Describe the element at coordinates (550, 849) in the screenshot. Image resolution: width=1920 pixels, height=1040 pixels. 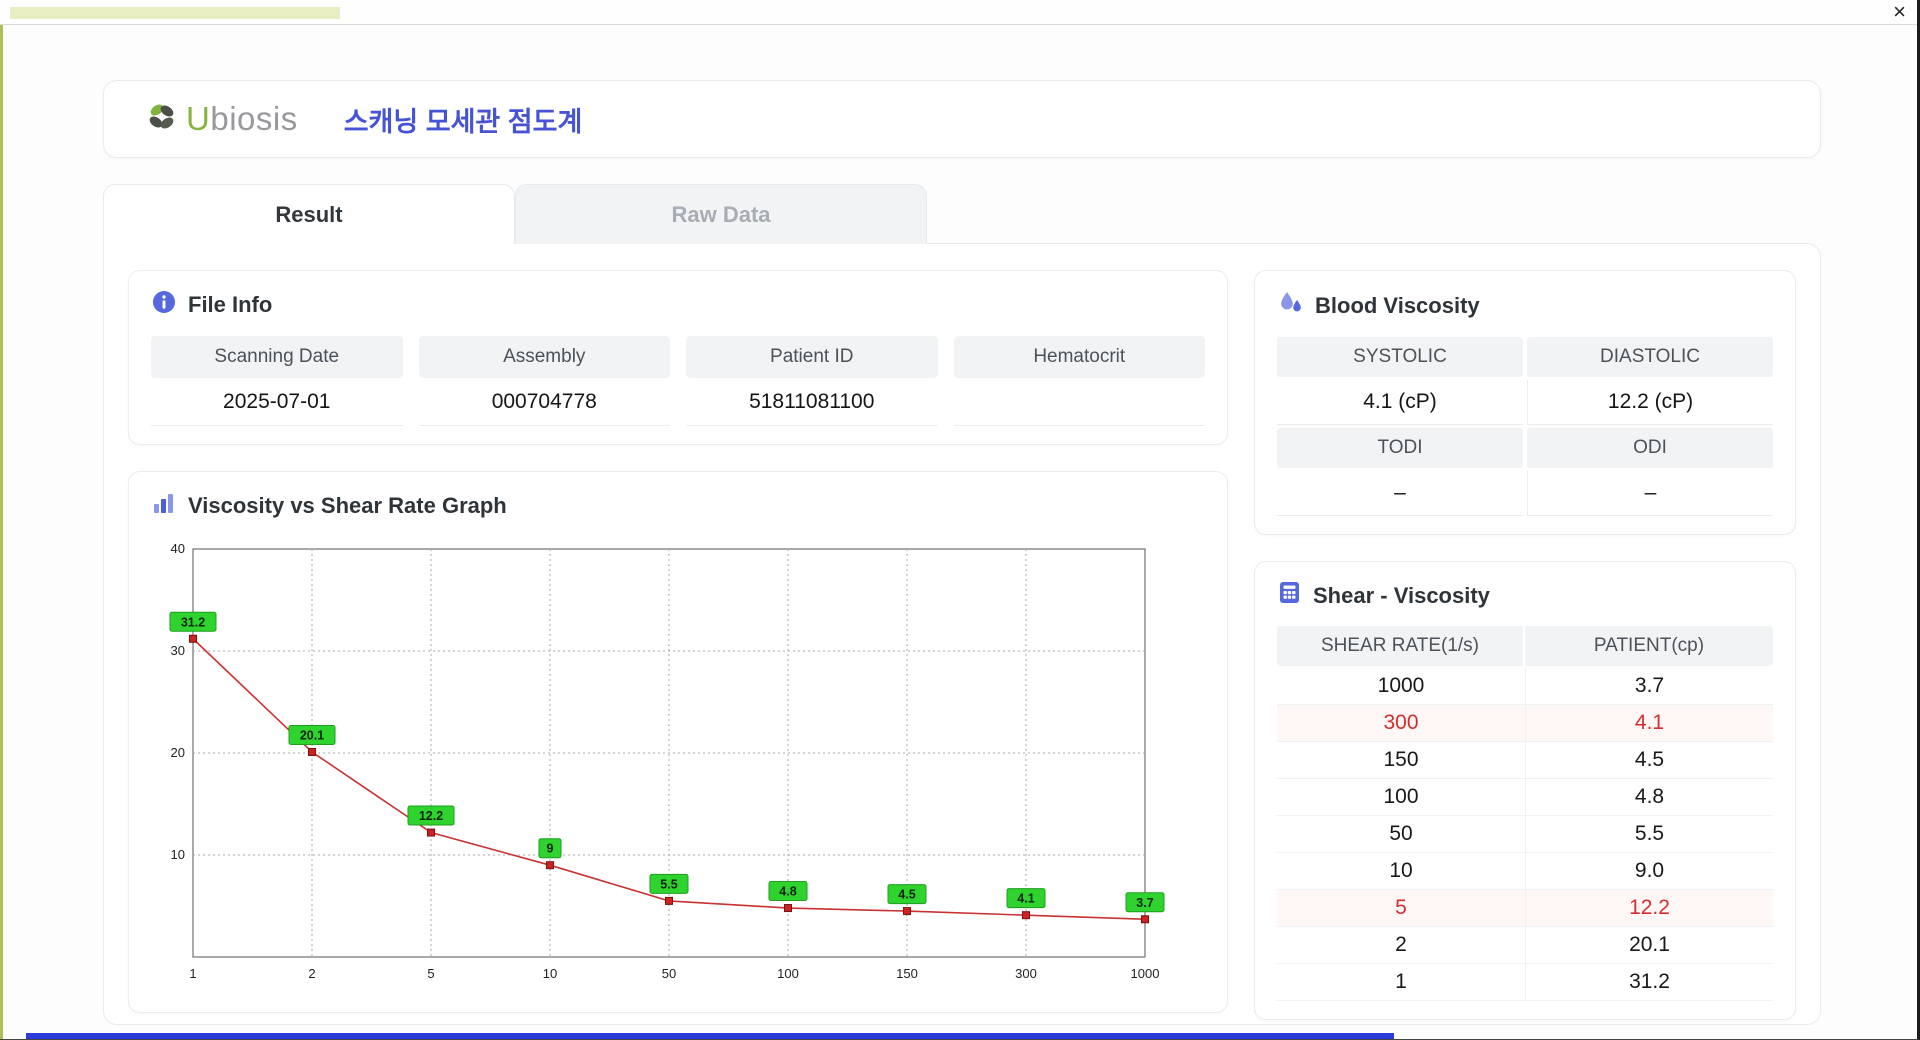
I see `svg-text: 9` at that location.